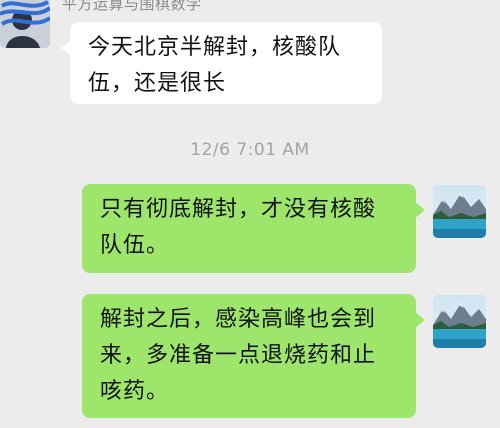  I want to click on message-bubble-incoming: 今天北京半解封，核酸队 伍，还是很长, so click(221, 63).